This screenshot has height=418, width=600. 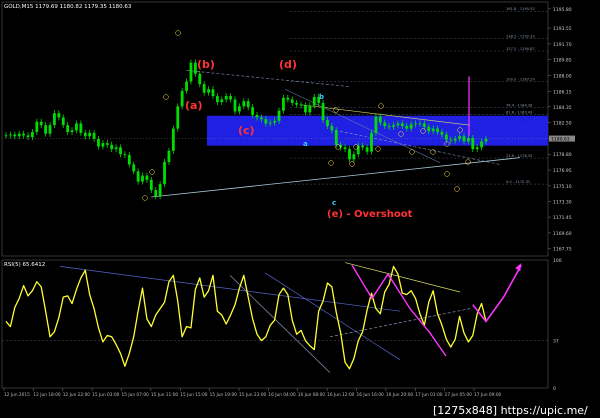 I want to click on time-axis-label: 16 Jun 12:00, so click(x=341, y=395).